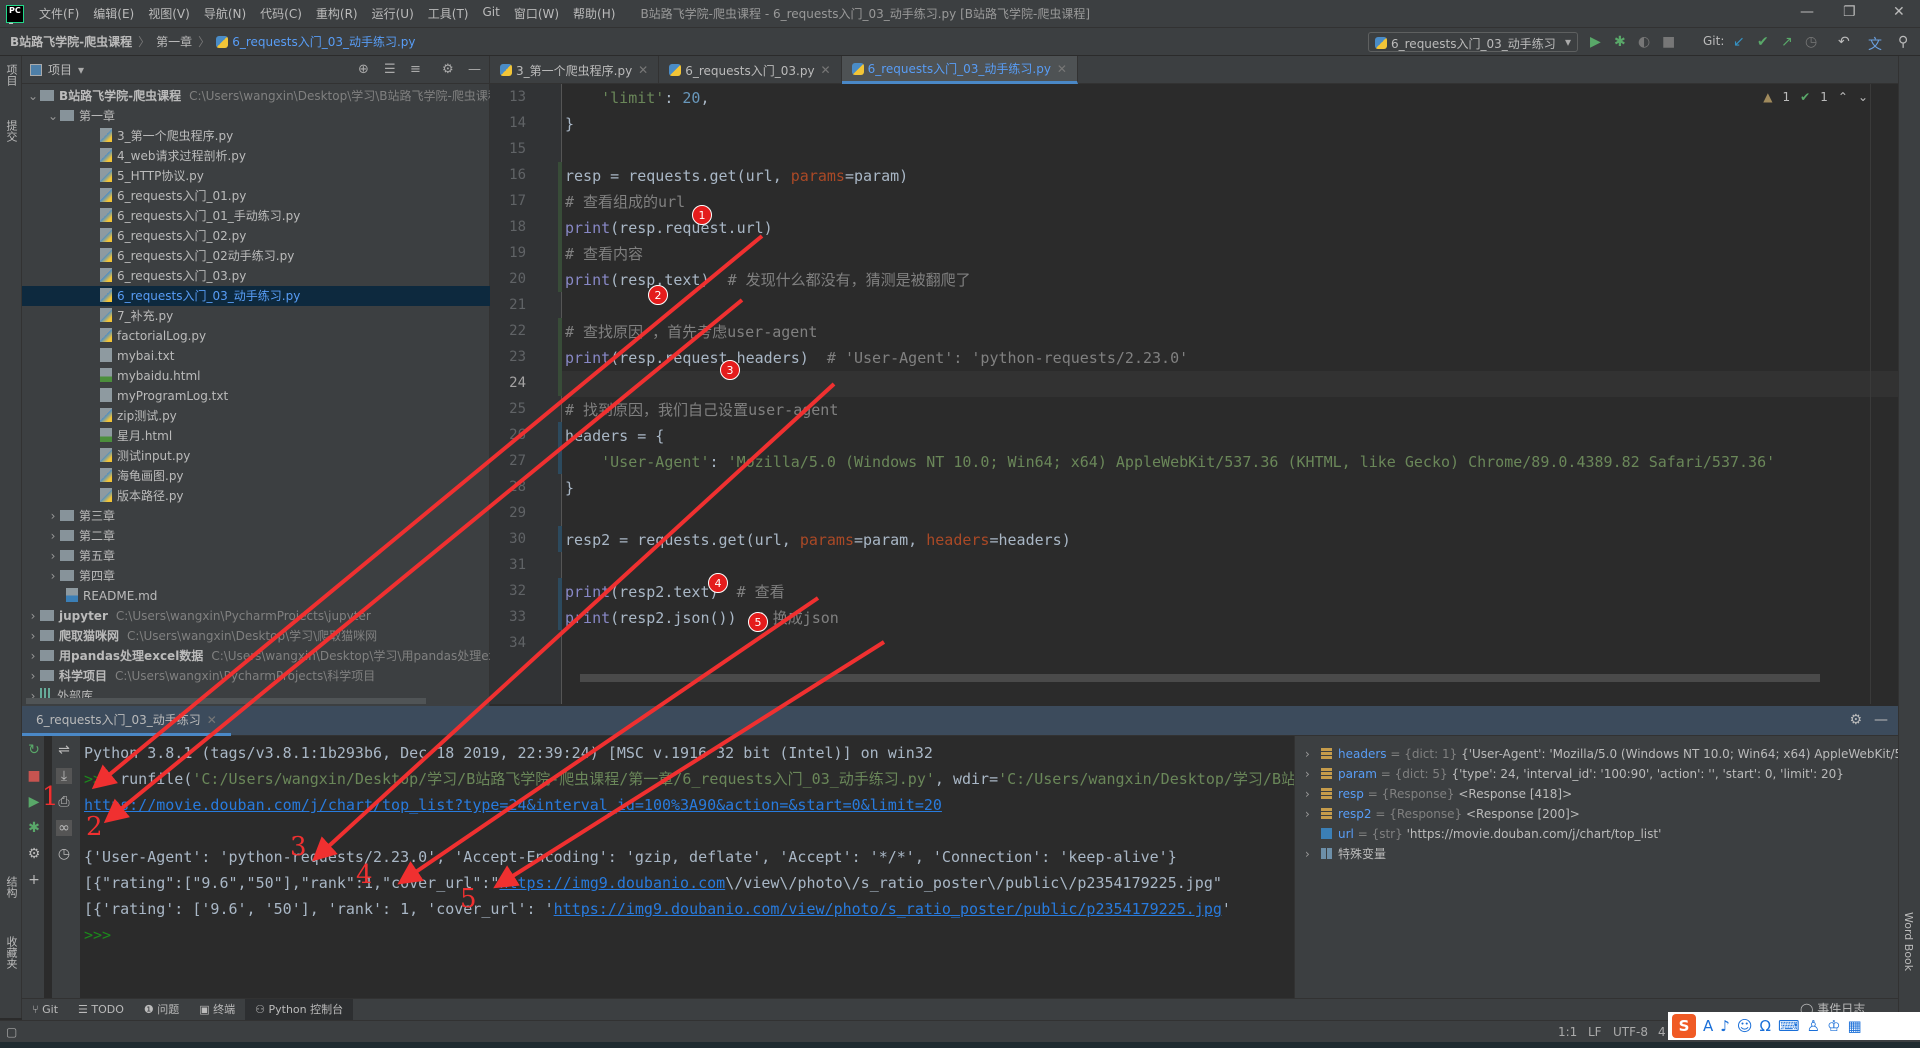 This screenshot has height=1048, width=1920. I want to click on breadcrumb-folder: 第一章, so click(174, 41).